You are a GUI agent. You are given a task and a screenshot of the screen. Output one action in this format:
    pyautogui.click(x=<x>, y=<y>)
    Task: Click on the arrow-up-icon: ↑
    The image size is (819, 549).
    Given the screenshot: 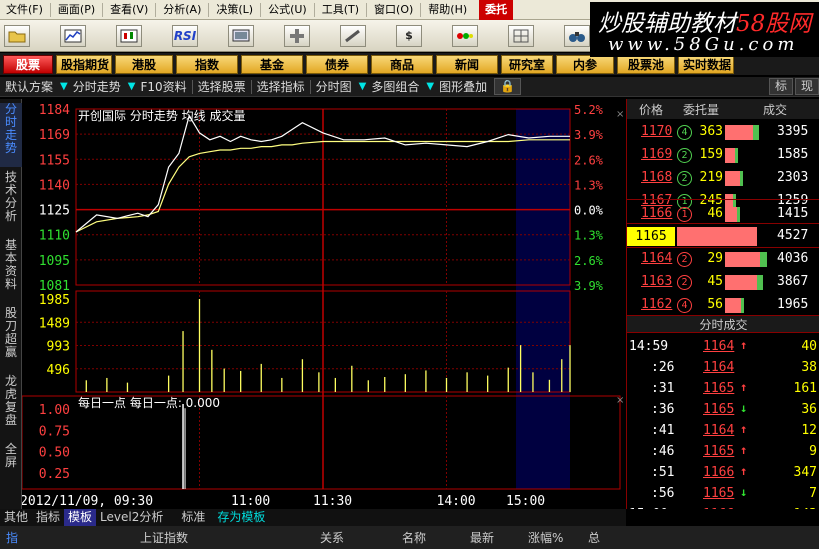 What is the action you would take?
    pyautogui.click(x=744, y=387)
    